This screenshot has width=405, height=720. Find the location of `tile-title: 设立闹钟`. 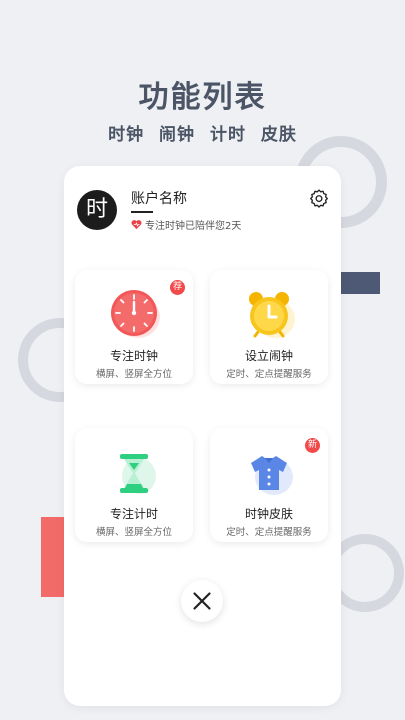

tile-title: 设立闹钟 is located at coordinates (268, 356).